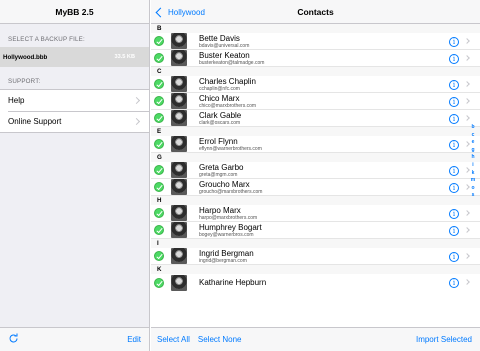  What do you see at coordinates (315, 41) in the screenshot?
I see `contact-row: Bette Davis bdavis@universal.com i` at bounding box center [315, 41].